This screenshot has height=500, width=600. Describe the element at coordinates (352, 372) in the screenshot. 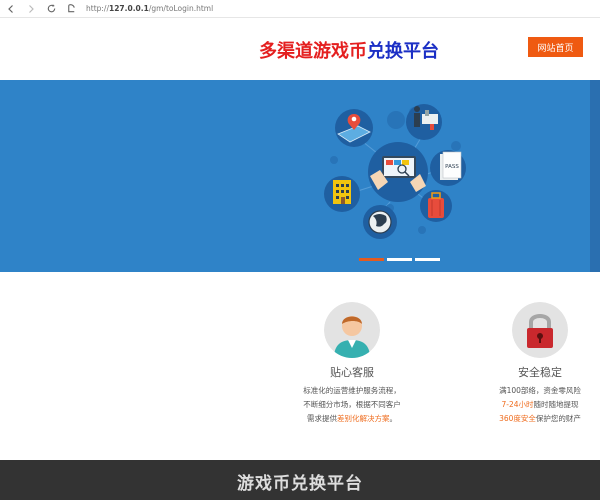

I see `service-title: 贴心客服` at that location.